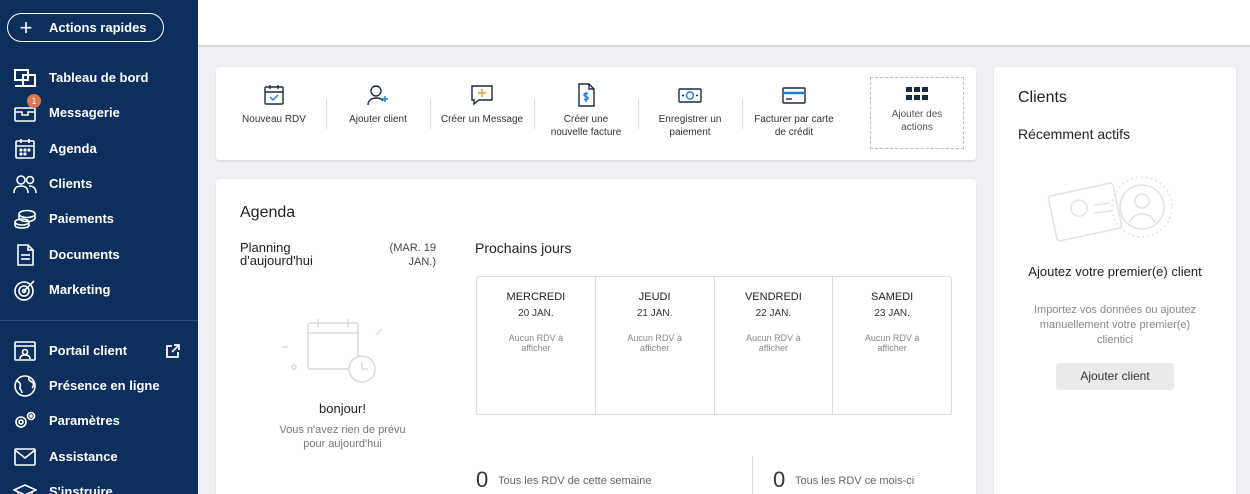  I want to click on sidebar-item-agenda: Agenda, so click(99, 149).